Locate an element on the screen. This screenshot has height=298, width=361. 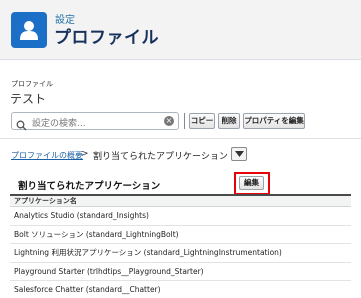
edit-button: 編集 is located at coordinates (251, 183).